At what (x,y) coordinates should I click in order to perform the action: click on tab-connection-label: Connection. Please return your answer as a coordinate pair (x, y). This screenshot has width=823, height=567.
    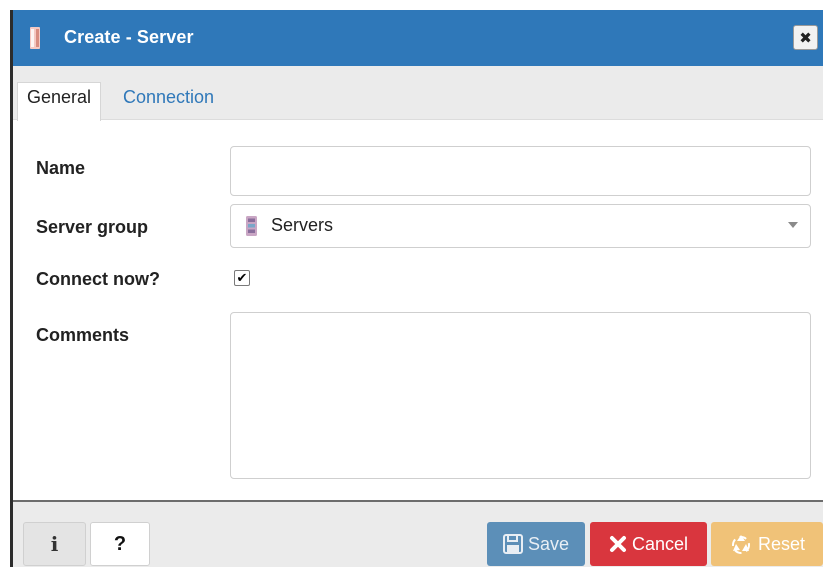
    Looking at the image, I should click on (169, 97).